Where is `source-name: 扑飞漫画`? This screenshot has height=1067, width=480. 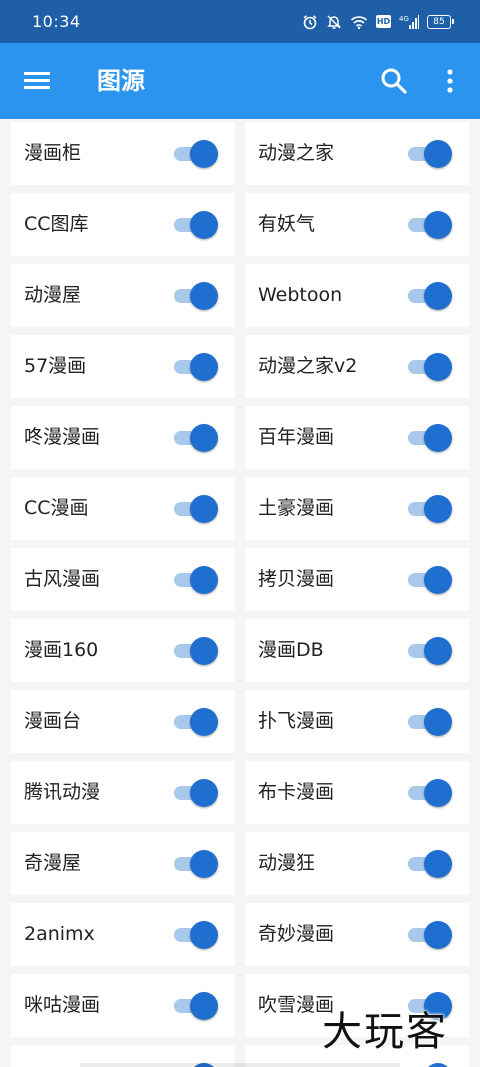
source-name: 扑飞漫画 is located at coordinates (296, 721).